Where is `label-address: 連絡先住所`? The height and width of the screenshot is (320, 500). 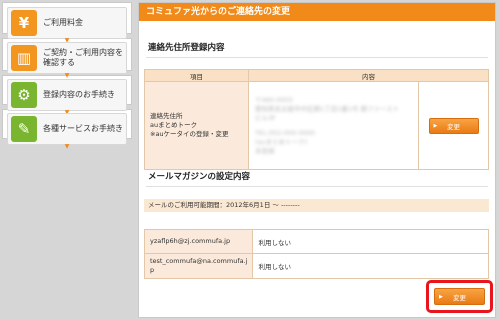 label-address: 連絡先住所 is located at coordinates (166, 116).